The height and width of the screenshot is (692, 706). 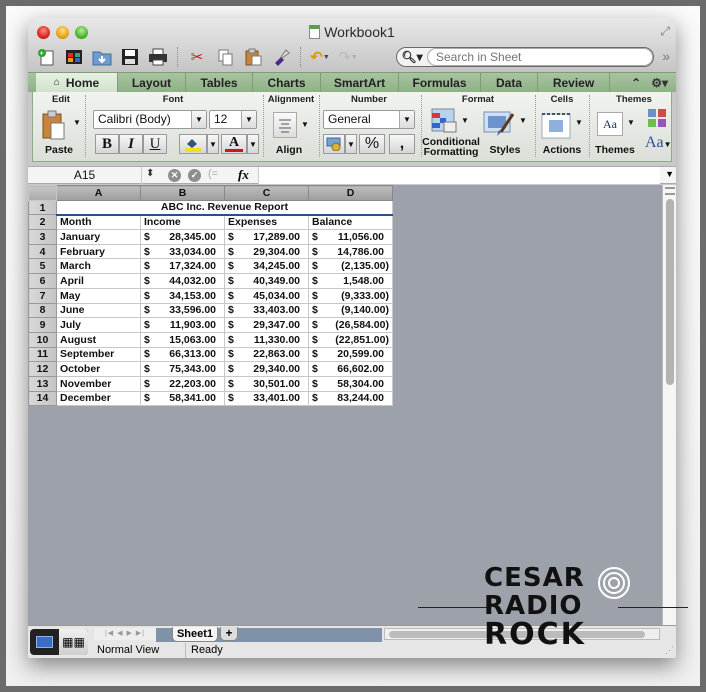 What do you see at coordinates (182, 193) in the screenshot?
I see `column-header-b: B` at bounding box center [182, 193].